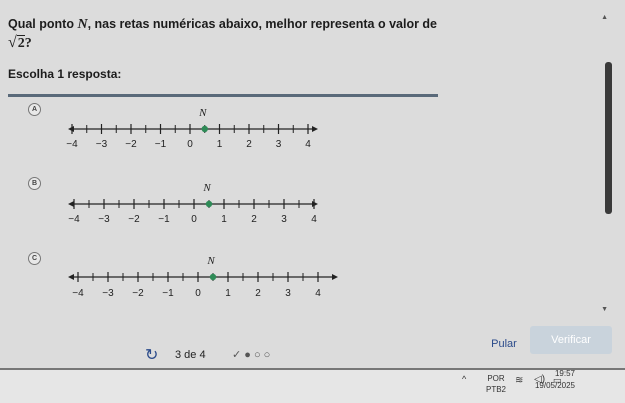 The width and height of the screenshot is (625, 403). Describe the element at coordinates (571, 340) in the screenshot. I see `check-button: Verificar` at that location.